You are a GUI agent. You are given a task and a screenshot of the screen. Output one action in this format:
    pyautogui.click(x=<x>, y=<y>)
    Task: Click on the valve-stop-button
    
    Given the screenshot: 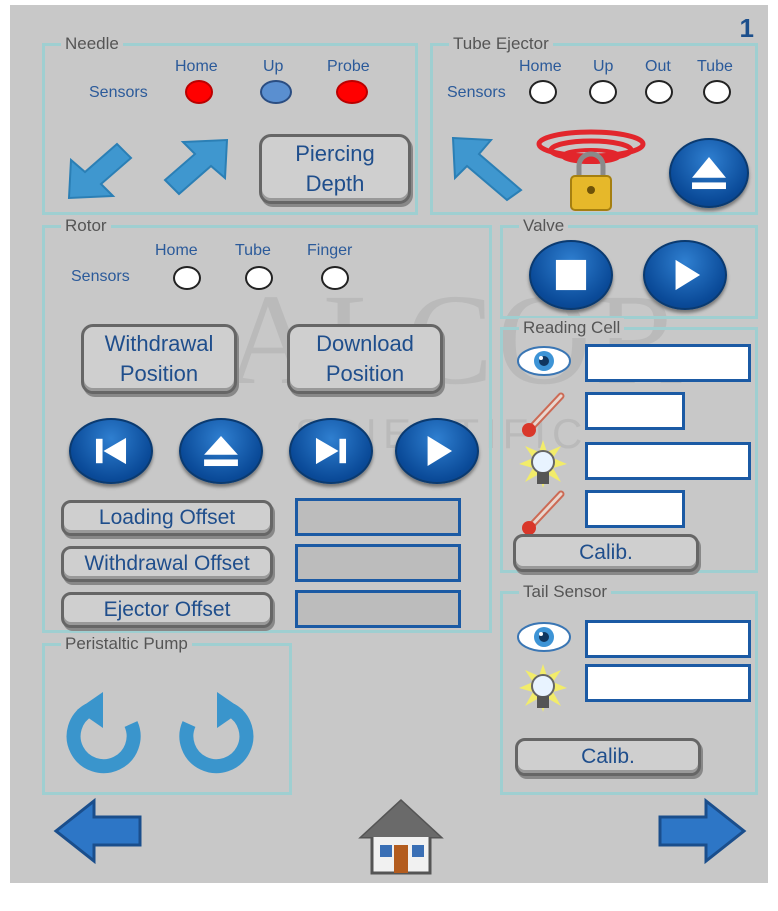 What is the action you would take?
    pyautogui.click(x=571, y=275)
    